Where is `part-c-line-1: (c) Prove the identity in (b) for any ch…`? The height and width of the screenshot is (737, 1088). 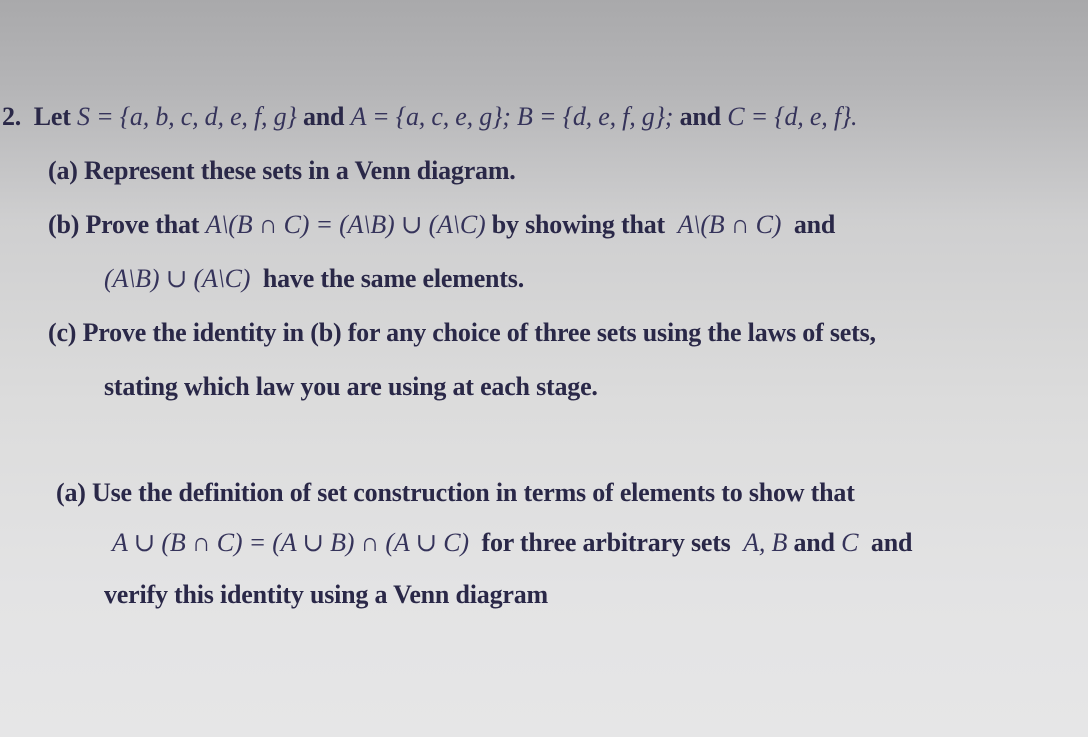
part-c-line-1: (c) Prove the identity in (b) for any ch… is located at coordinates (462, 333).